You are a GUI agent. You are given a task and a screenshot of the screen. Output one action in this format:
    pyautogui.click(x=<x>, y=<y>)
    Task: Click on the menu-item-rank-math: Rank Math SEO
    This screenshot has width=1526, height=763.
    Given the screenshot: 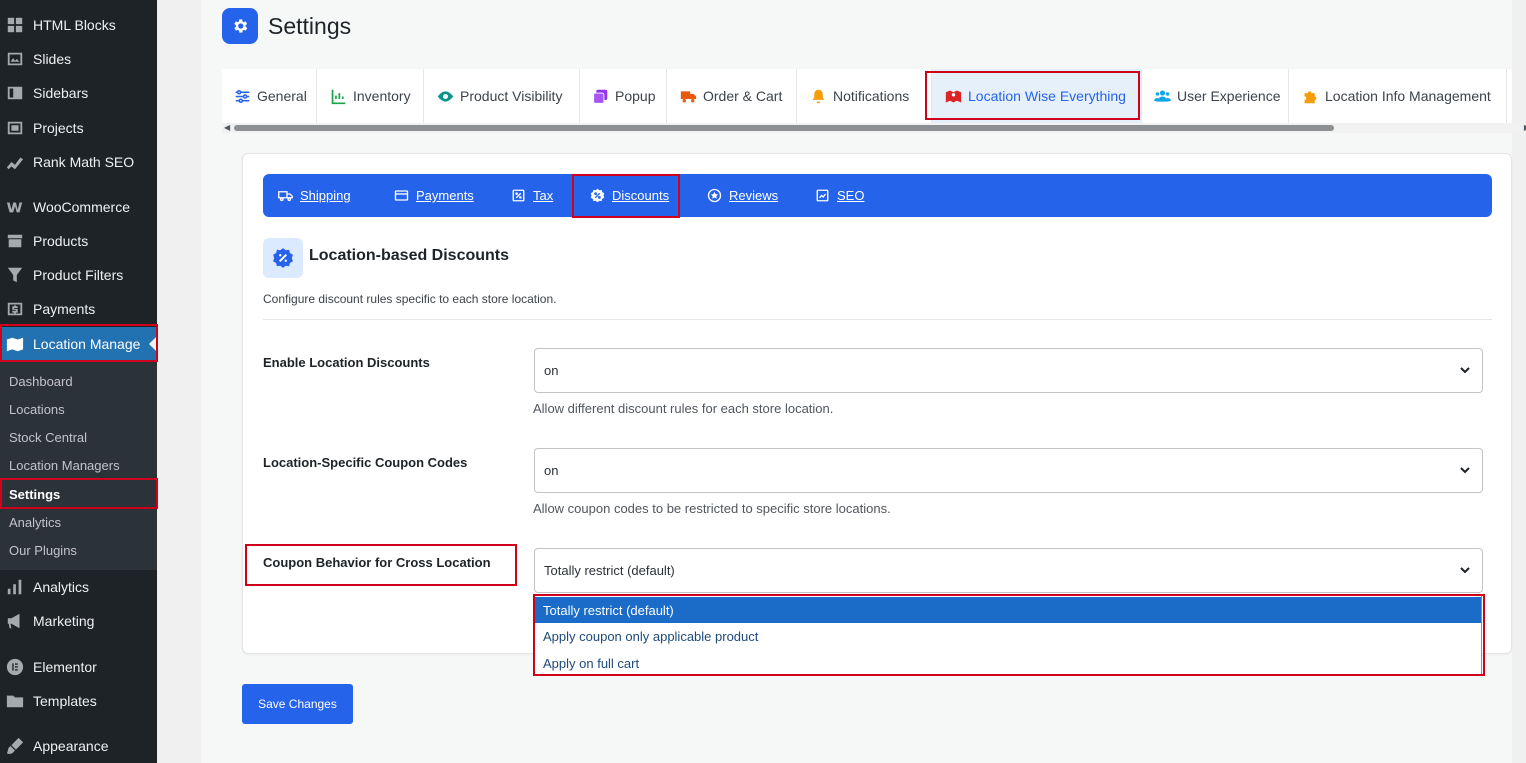 What is the action you would take?
    pyautogui.click(x=78, y=162)
    